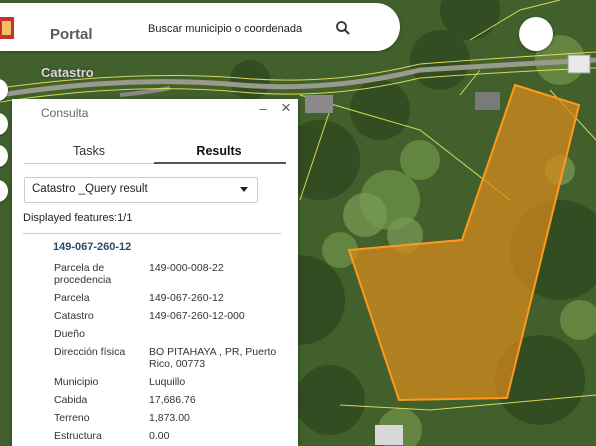 Image resolution: width=596 pixels, height=446 pixels. I want to click on map-tool-button, so click(536, 34).